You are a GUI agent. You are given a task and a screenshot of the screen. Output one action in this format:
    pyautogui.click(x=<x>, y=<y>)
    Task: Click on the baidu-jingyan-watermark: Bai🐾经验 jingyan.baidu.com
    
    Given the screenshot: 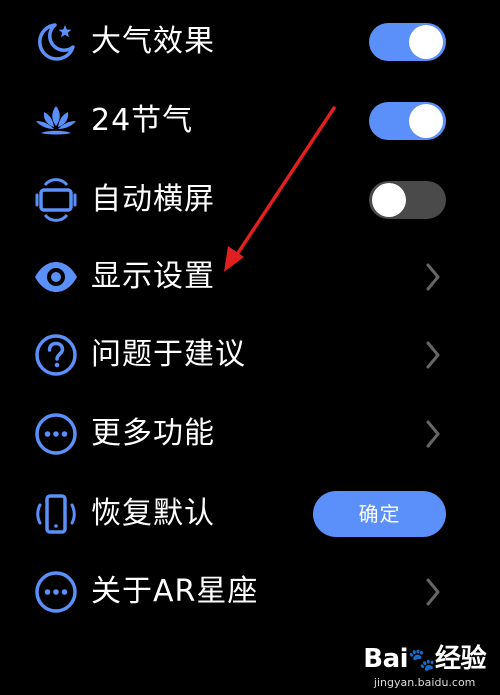 What is the action you would take?
    pyautogui.click(x=424, y=666)
    